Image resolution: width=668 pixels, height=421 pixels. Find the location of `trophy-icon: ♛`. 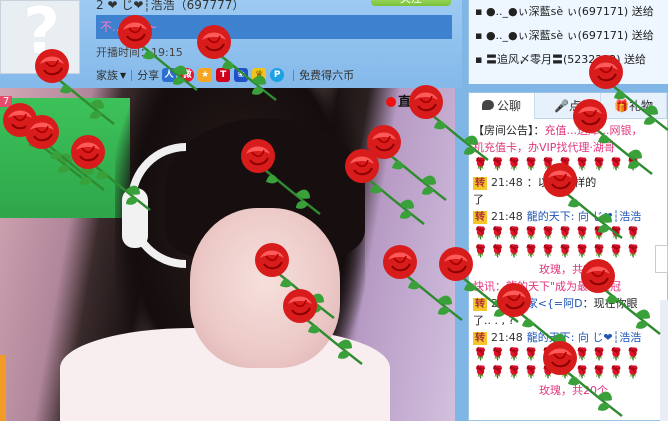

trophy-icon: ♛ is located at coordinates (259, 75).